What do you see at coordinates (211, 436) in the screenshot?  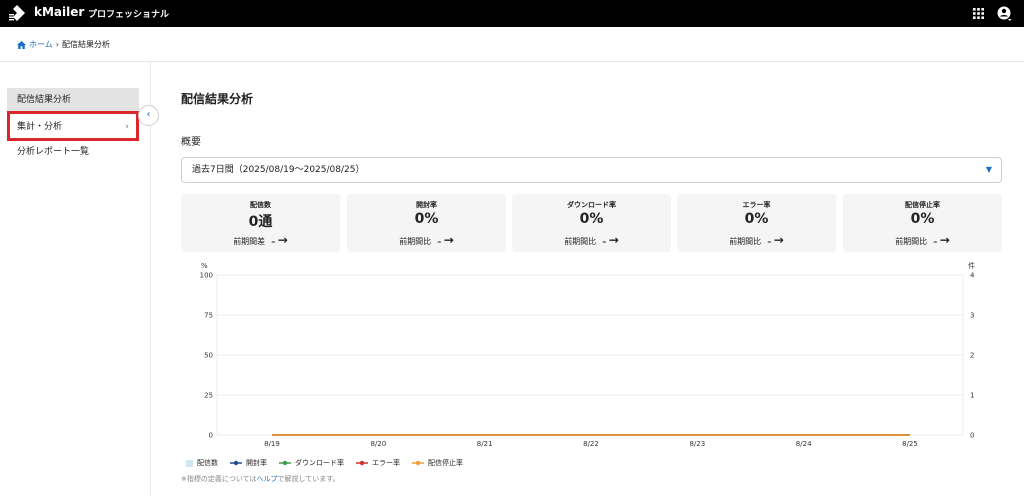 I see `y-left-tick-label: 0` at bounding box center [211, 436].